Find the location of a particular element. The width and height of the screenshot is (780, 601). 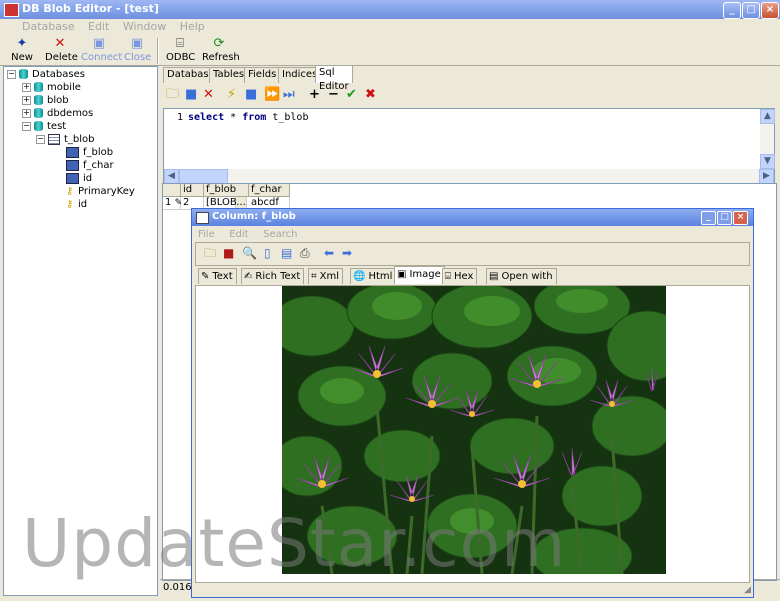

open-folder-icon: 🗀 is located at coordinates (172, 95).